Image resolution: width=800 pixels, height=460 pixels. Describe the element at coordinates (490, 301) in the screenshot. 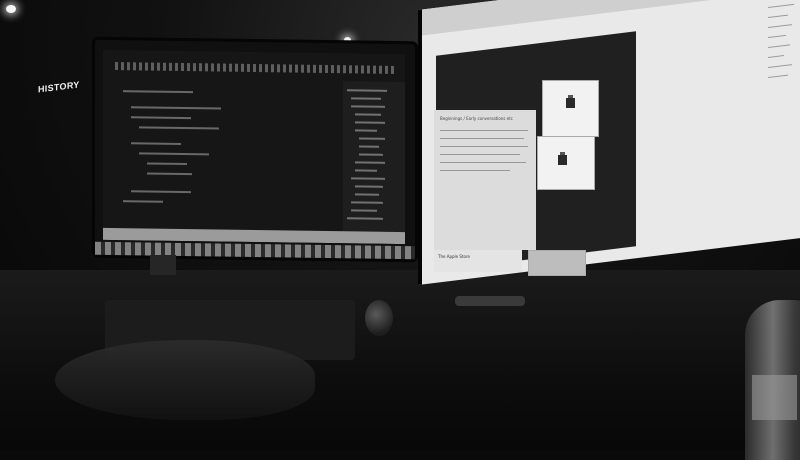

I see `desk-device` at that location.